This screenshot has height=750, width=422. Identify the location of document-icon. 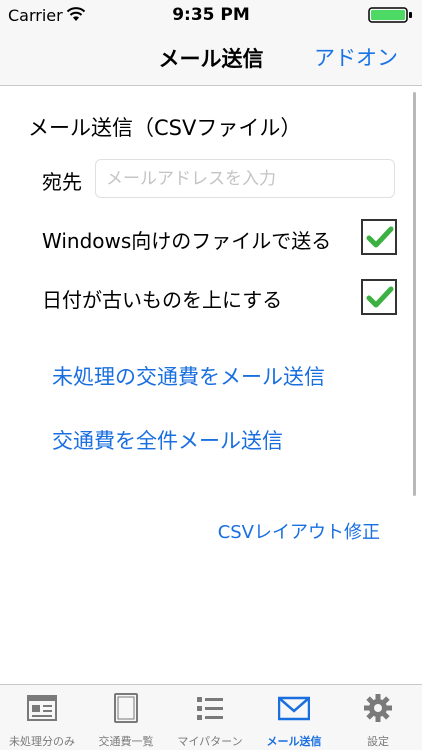
(126, 708).